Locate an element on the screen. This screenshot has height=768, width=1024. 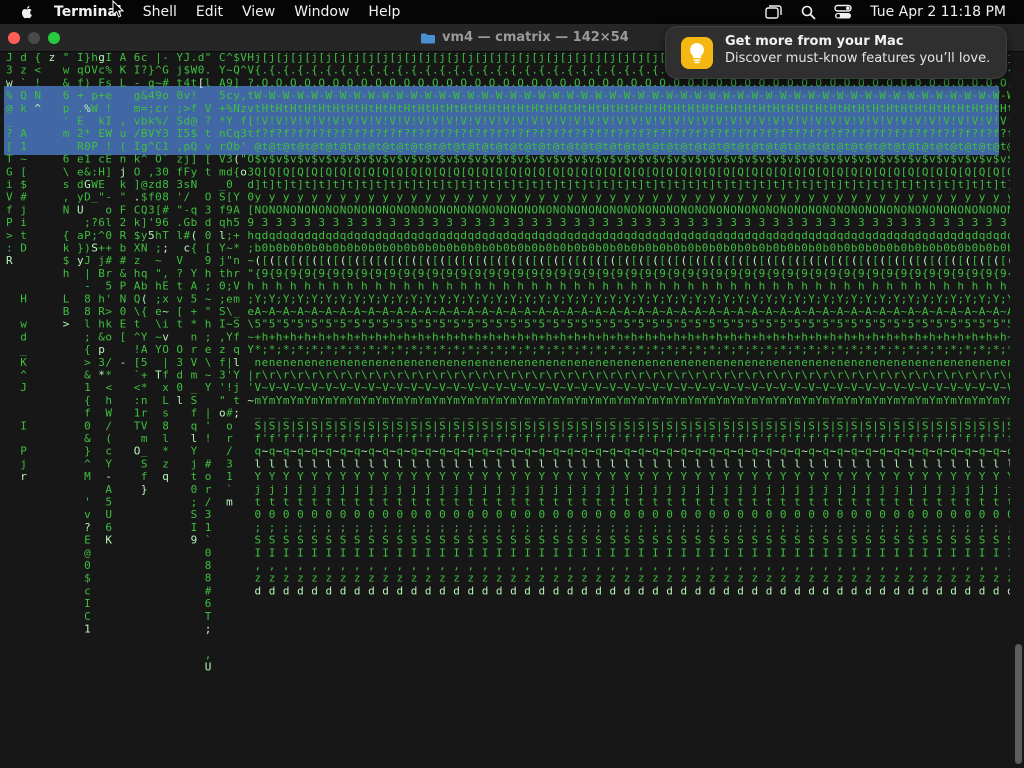
svg-text: W is located at coordinates (442, 95).